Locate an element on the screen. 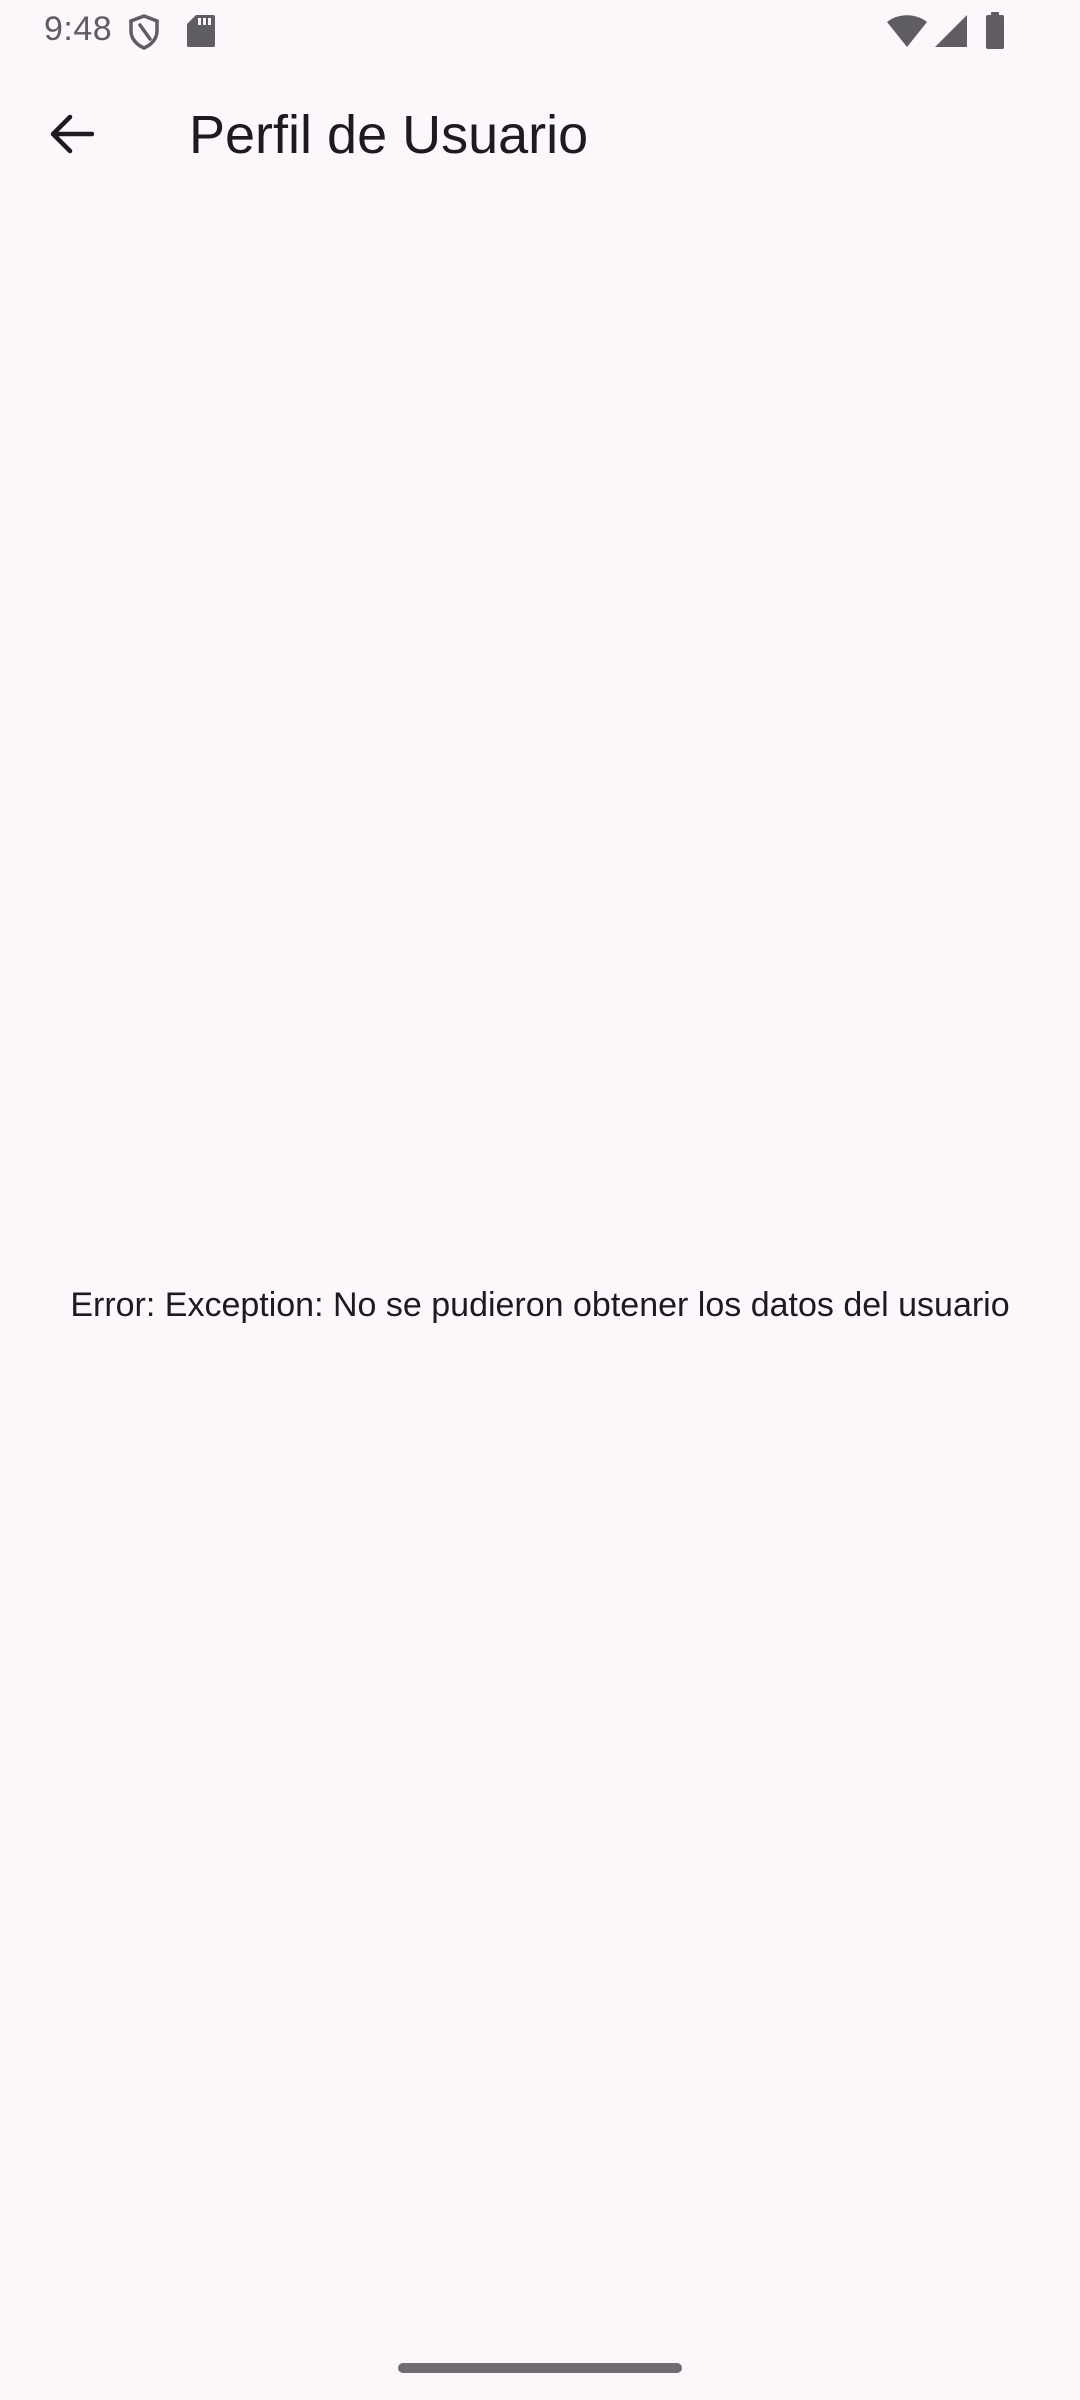 This screenshot has height=2400, width=1080. cell-signal-icon is located at coordinates (951, 33).